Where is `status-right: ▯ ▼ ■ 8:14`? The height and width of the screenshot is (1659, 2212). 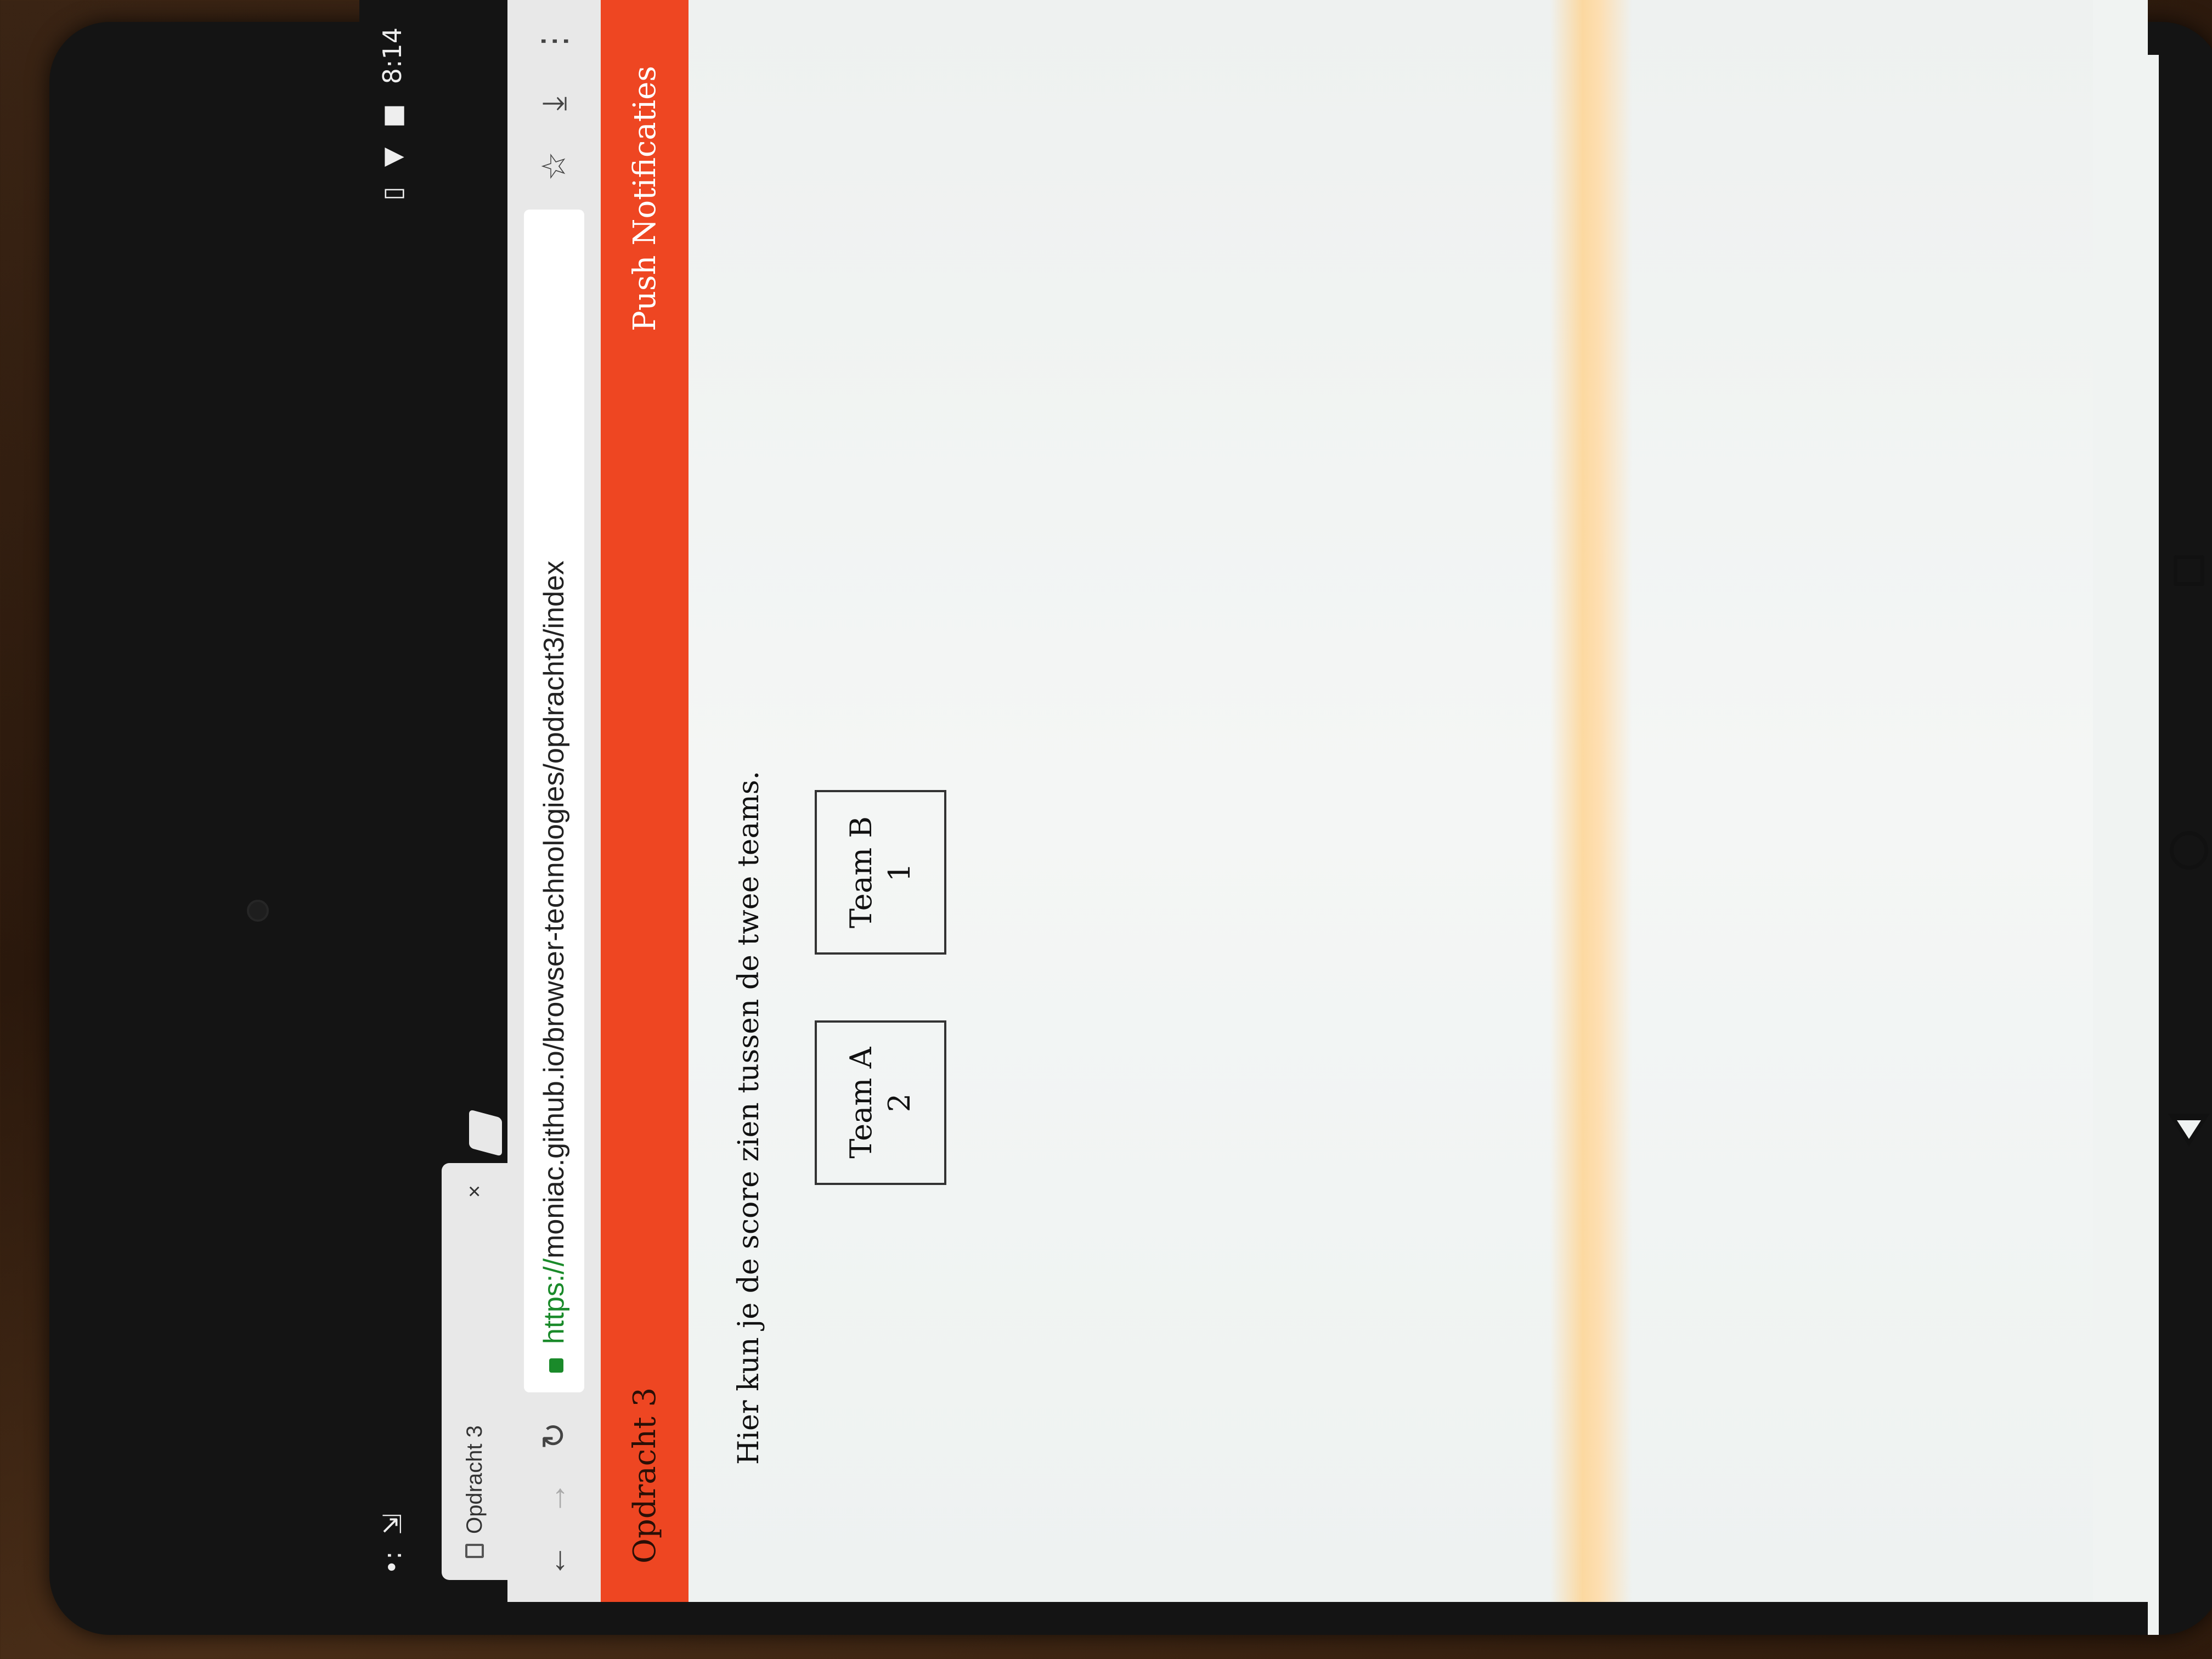 status-right: ▯ ▼ ■ 8:14 is located at coordinates (392, 114).